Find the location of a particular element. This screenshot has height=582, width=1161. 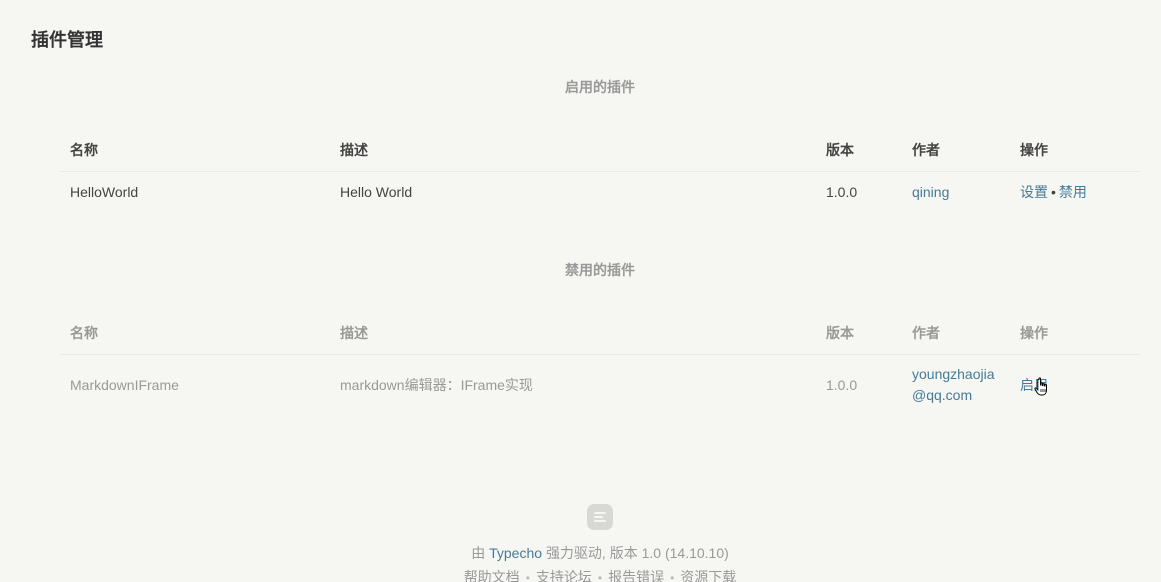

footer-powered-by: 由 Typecho 强力驱动, 版本 1.0 (14.10.10) is located at coordinates (580, 553).